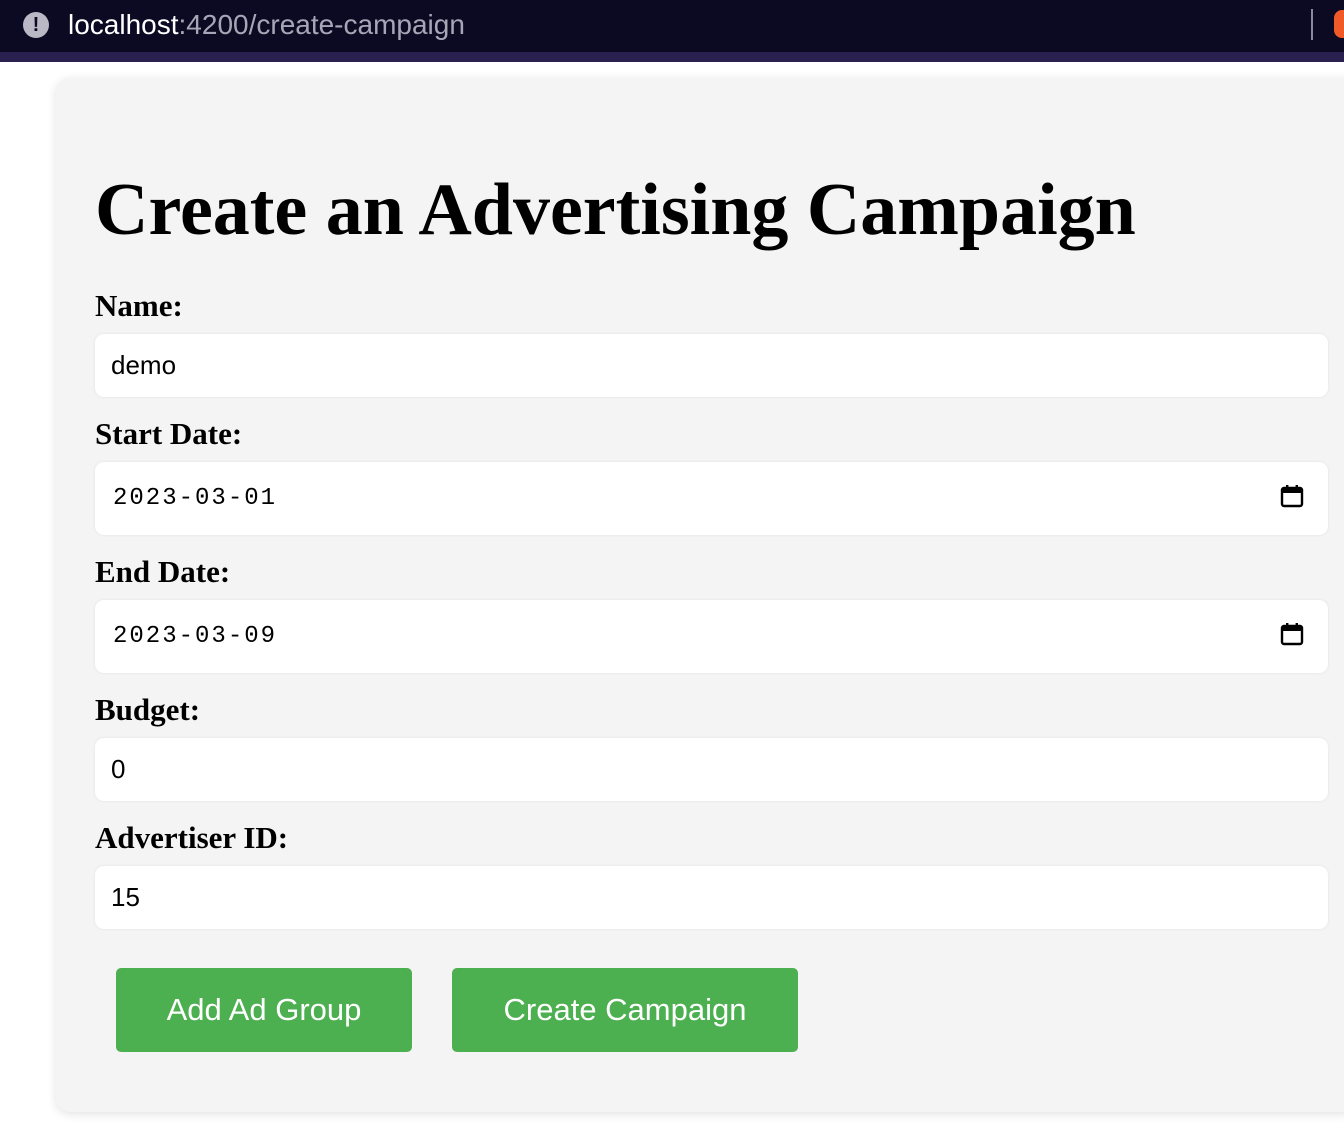  I want to click on end-date-value: 2023-03-09, so click(195, 636).